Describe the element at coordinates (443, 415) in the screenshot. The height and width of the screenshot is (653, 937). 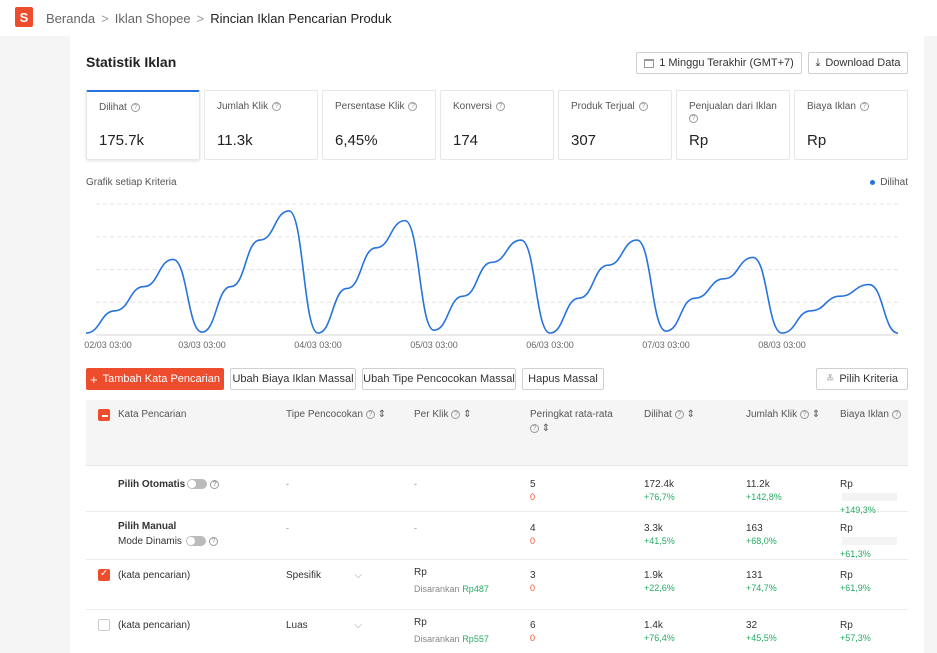
I see `col-per-click: Per Klik? ⇕` at that location.